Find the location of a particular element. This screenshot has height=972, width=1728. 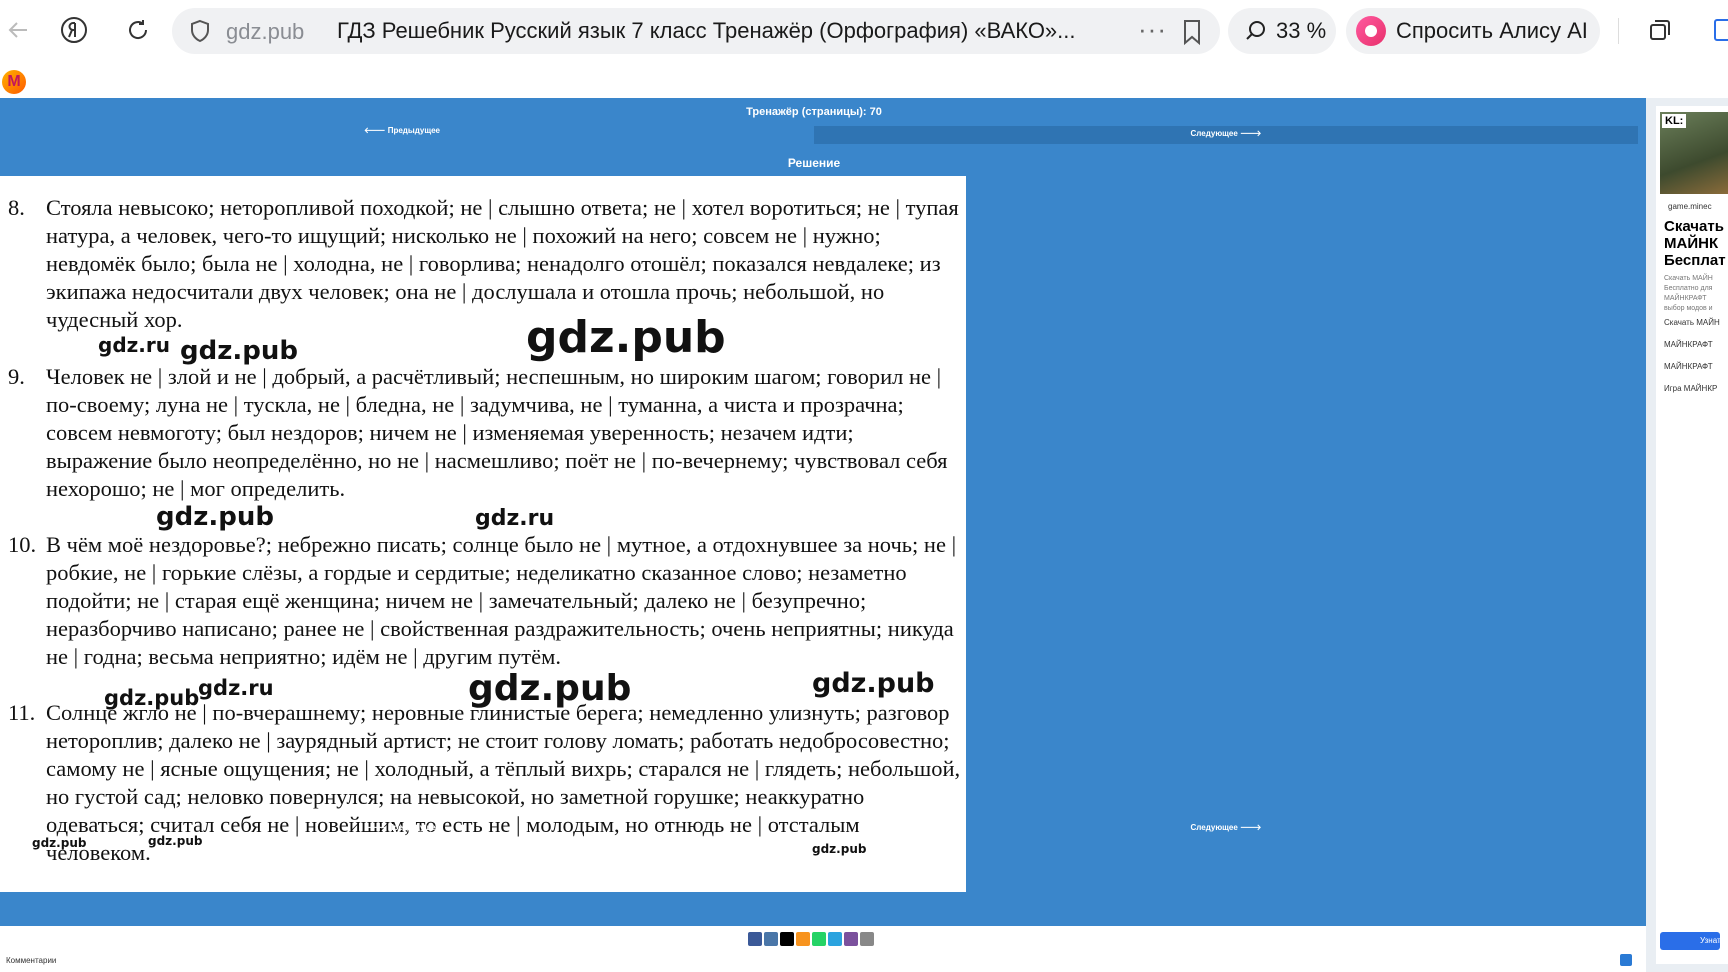

ad-image: KL: is located at coordinates (1694, 153).